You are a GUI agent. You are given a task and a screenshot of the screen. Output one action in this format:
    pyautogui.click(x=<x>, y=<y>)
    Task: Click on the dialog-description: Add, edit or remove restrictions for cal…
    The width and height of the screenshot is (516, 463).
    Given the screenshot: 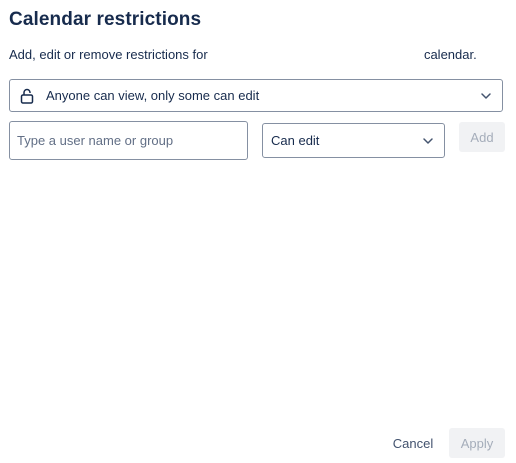 What is the action you would take?
    pyautogui.click(x=243, y=54)
    